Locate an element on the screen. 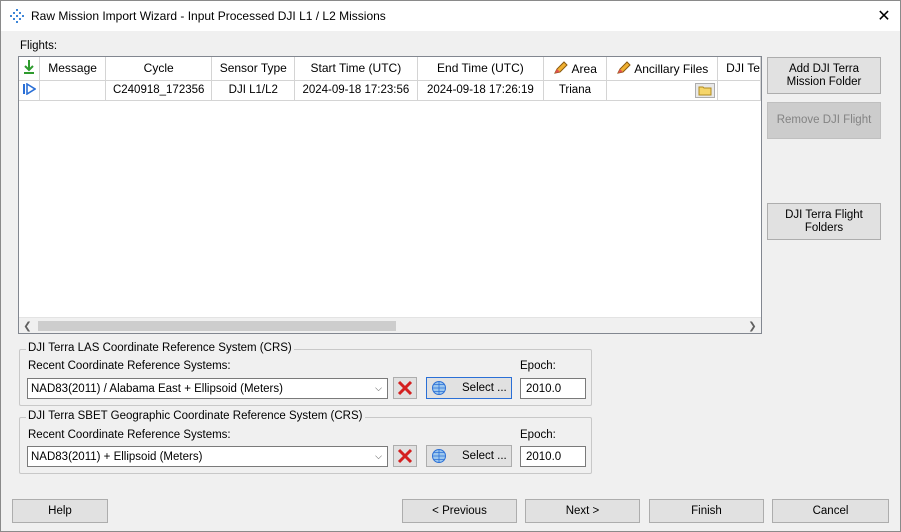 The height and width of the screenshot is (532, 901). play-indicator-icon is located at coordinates (30, 88).